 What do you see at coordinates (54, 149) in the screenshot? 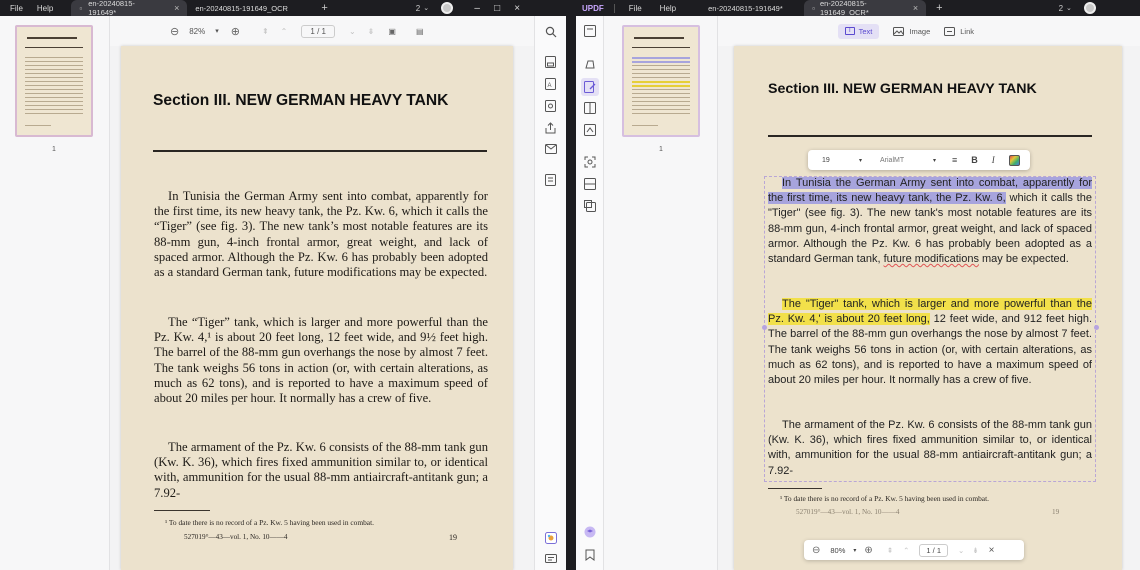
I see `thumbnail-page-number: 1` at bounding box center [54, 149].